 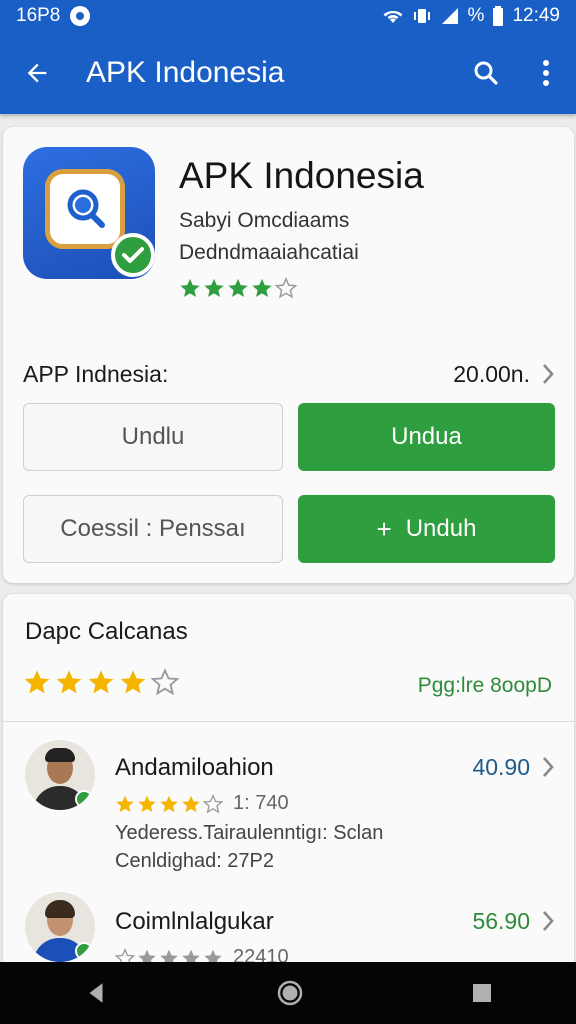 I want to click on overall-rating-stars, so click(x=101, y=682).